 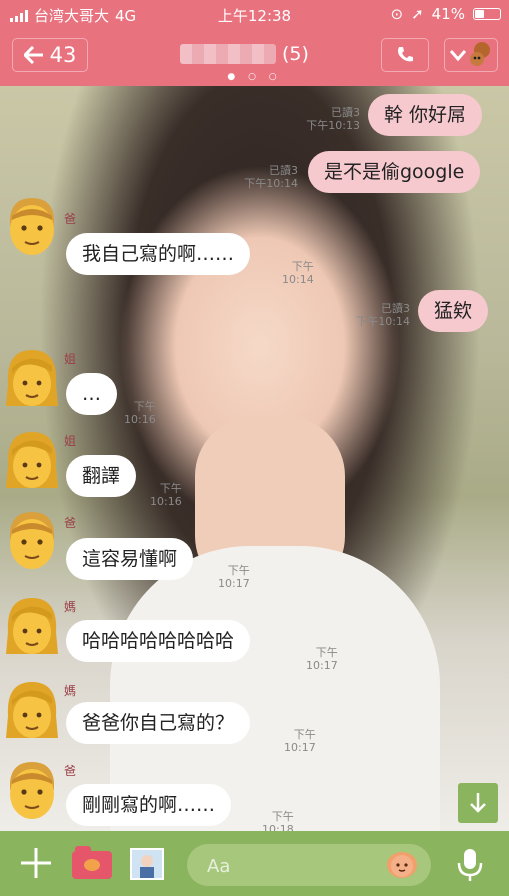 I want to click on sticker-face-icon, so click(x=402, y=866).